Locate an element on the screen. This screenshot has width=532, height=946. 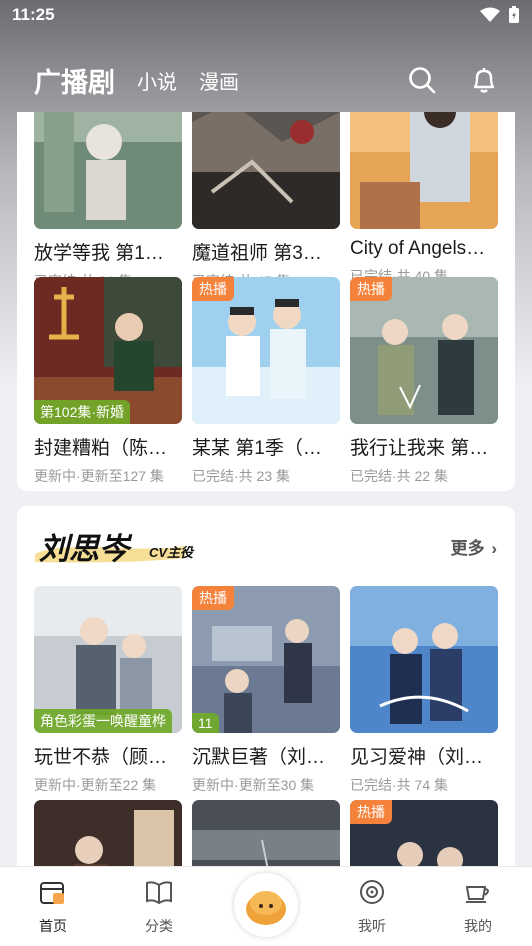
cv-name-logo: 刘思岑 CV主役 is located at coordinates (115, 546).